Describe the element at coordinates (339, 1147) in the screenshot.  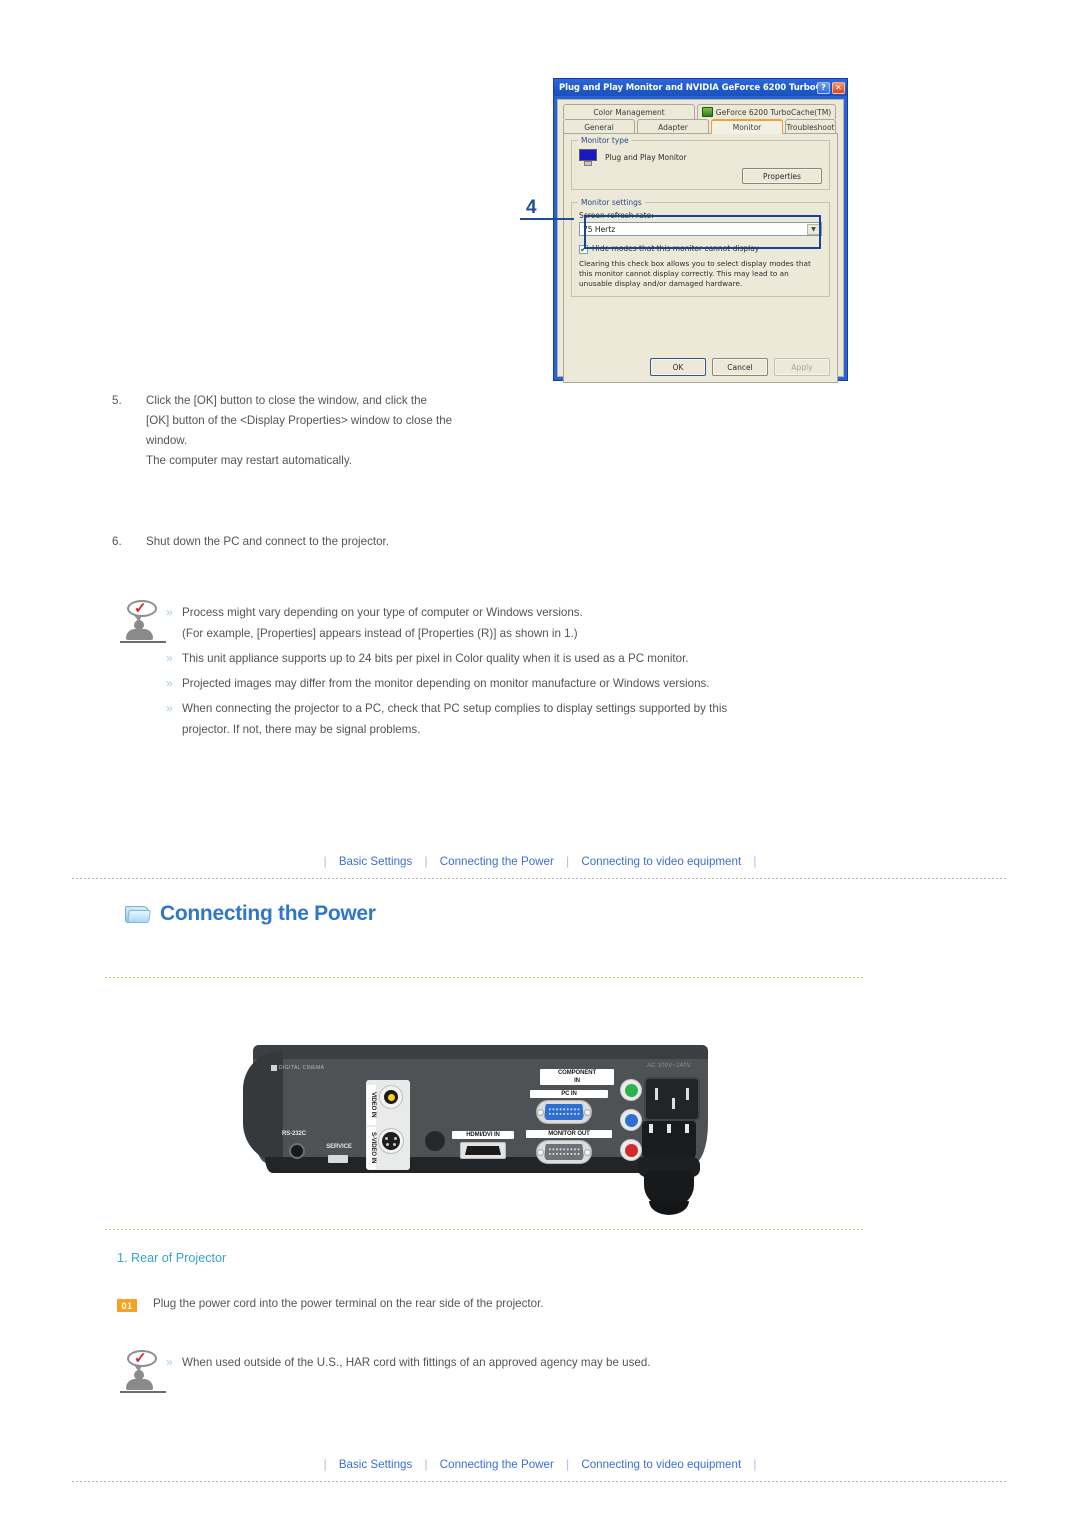
I see `port-label-service: SERVICE` at that location.